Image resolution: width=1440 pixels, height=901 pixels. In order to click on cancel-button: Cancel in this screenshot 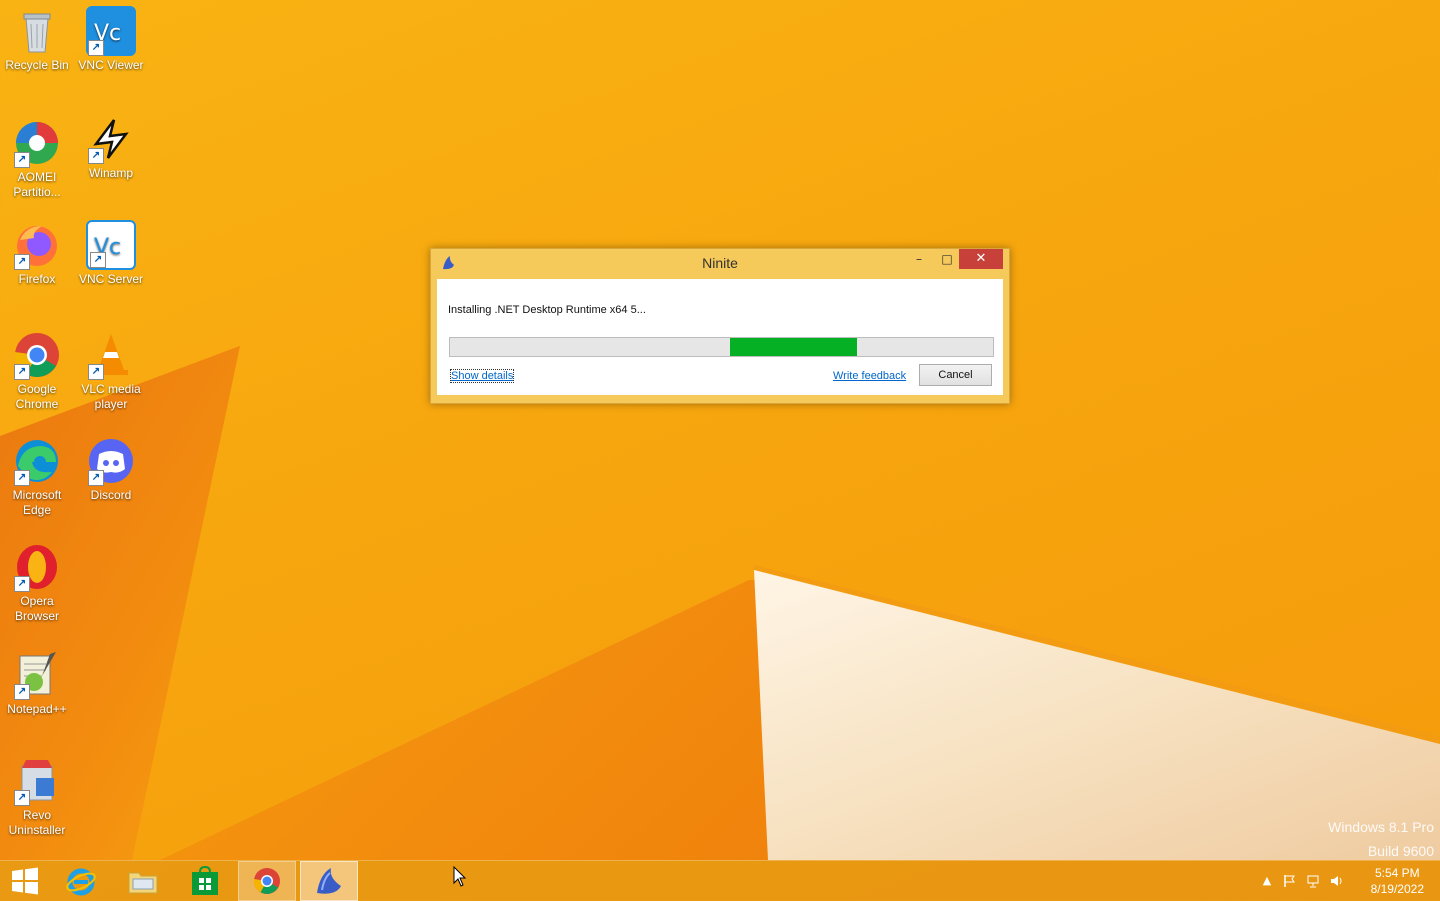, I will do `click(955, 375)`.